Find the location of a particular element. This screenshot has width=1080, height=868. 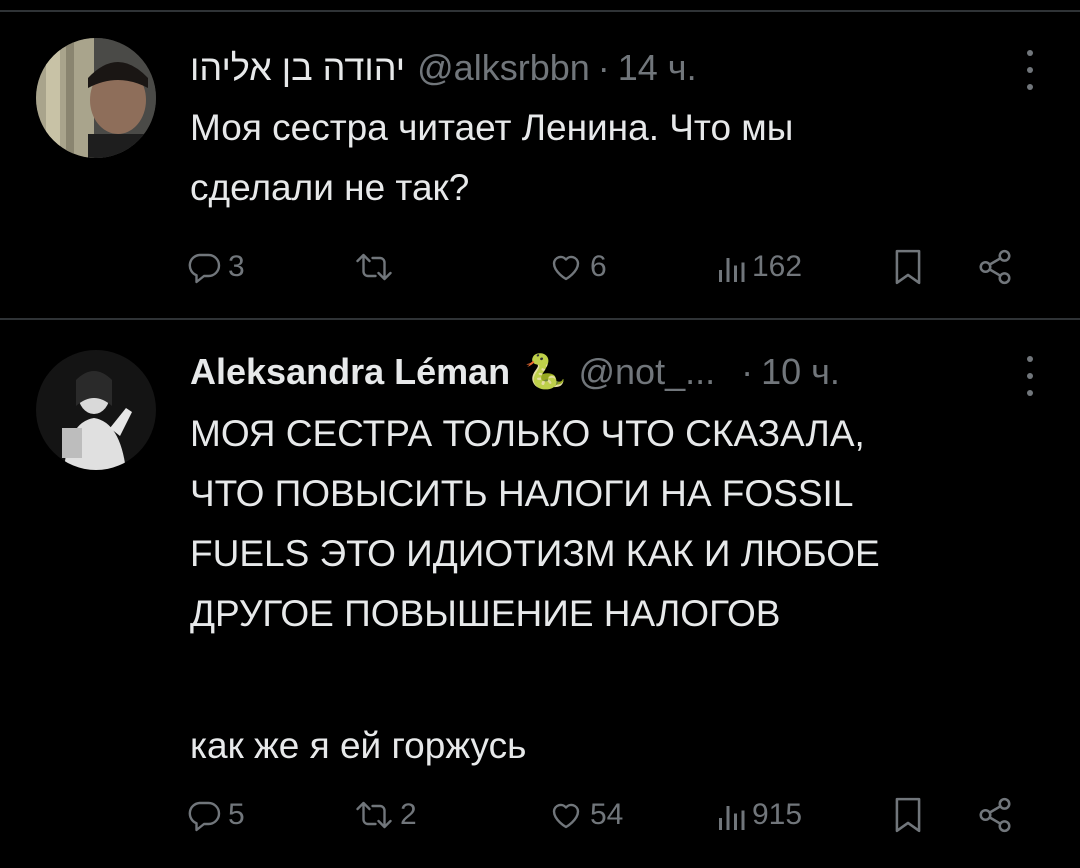

like-count: 54 is located at coordinates (607, 814).